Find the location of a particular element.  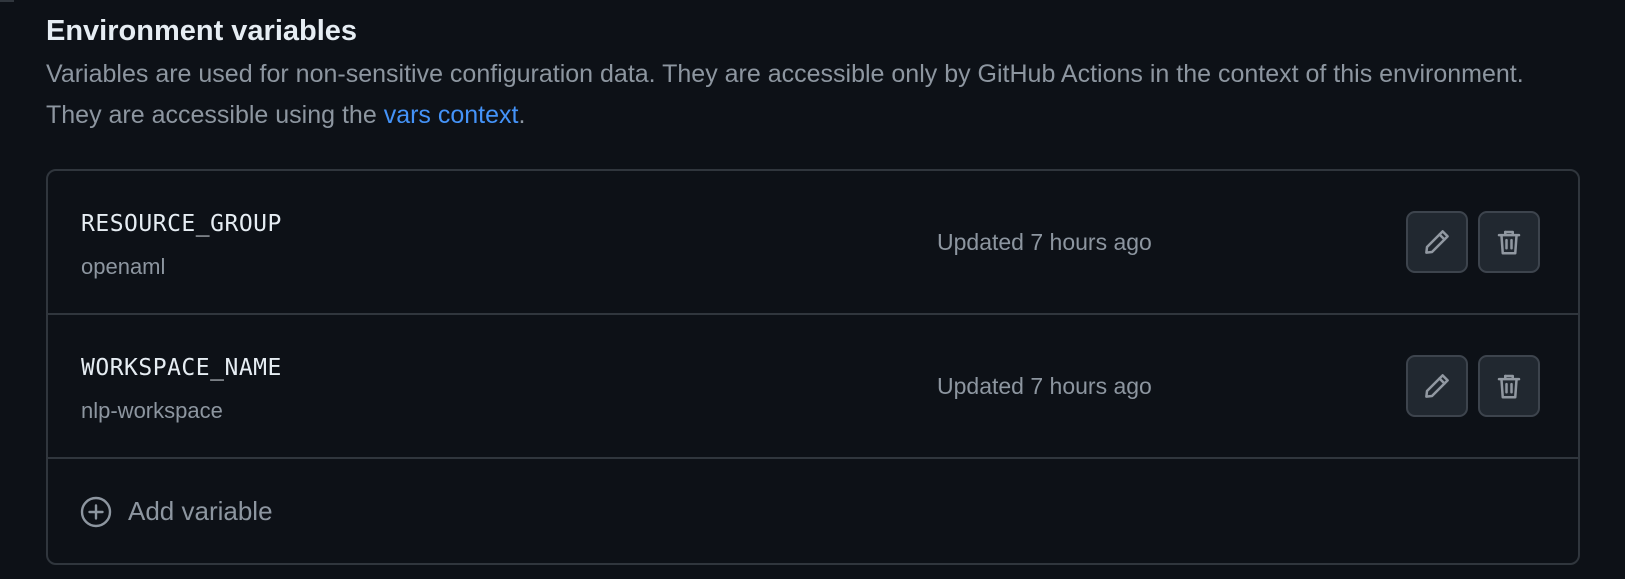

variable-name: WORKSPACE_NAME is located at coordinates (181, 368).